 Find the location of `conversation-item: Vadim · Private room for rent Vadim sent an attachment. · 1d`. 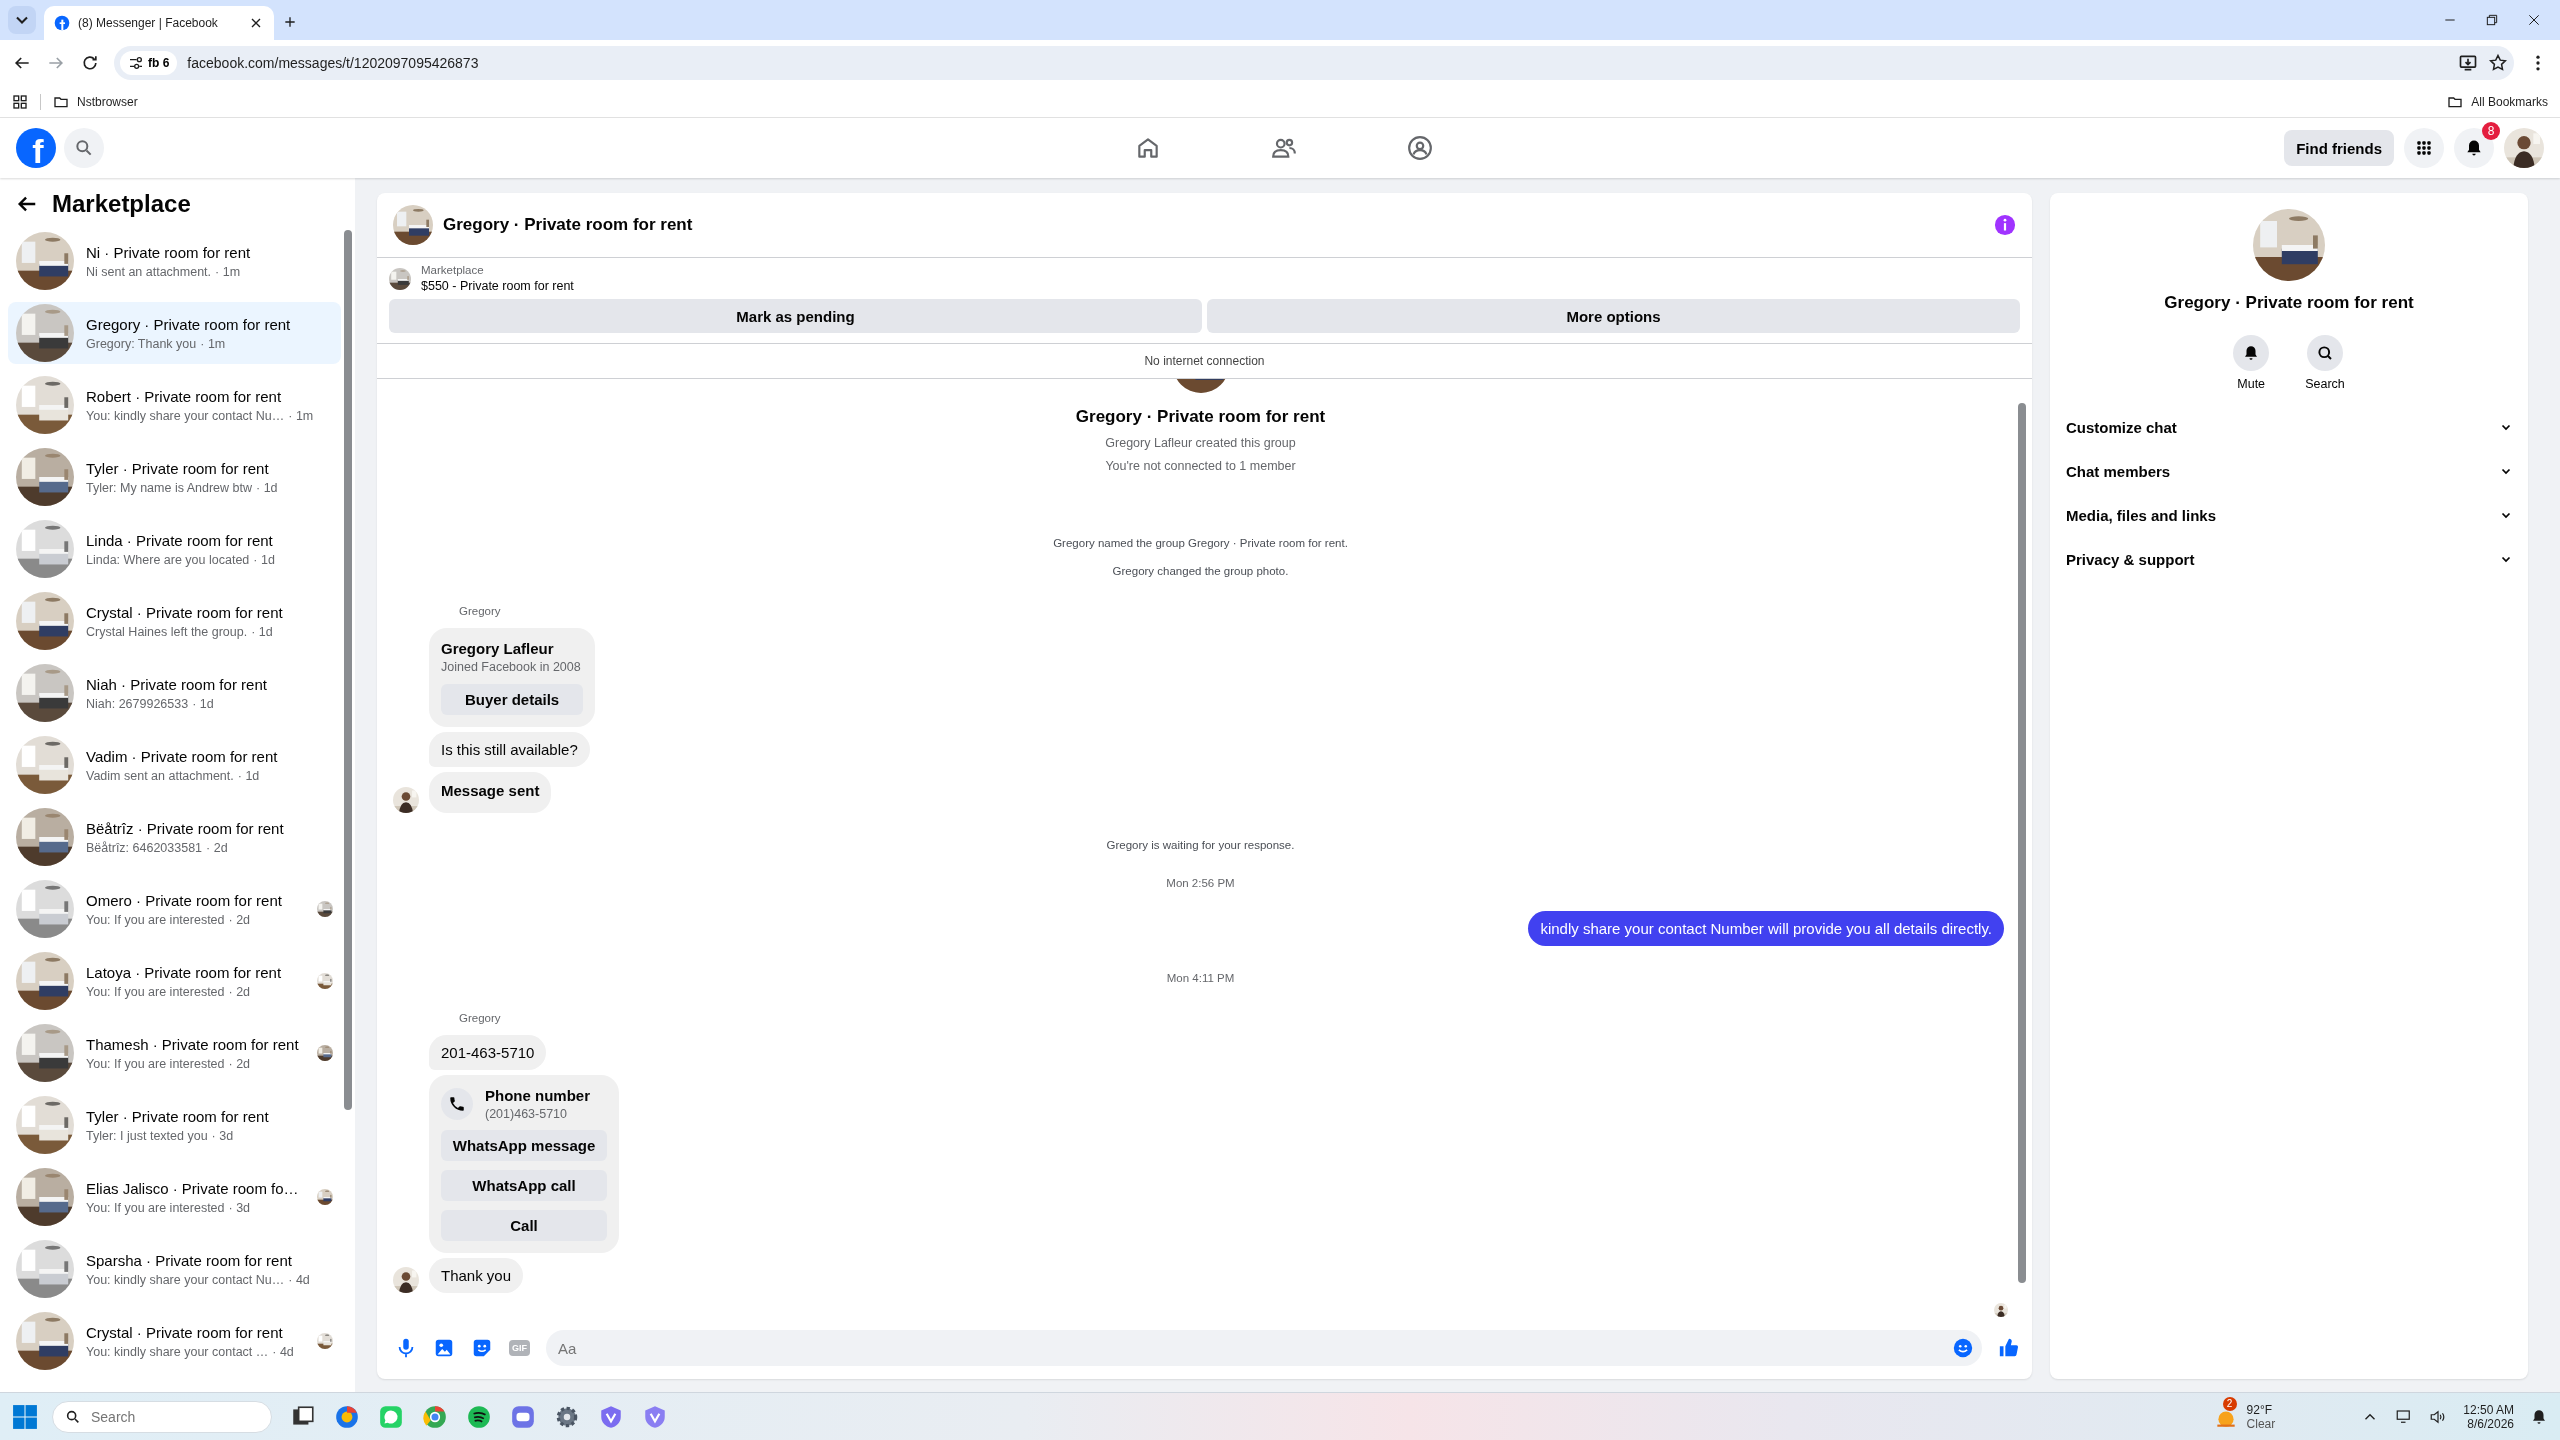

conversation-item: Vadim · Private room for rent Vadim sent an attachment. · 1d is located at coordinates (174, 765).